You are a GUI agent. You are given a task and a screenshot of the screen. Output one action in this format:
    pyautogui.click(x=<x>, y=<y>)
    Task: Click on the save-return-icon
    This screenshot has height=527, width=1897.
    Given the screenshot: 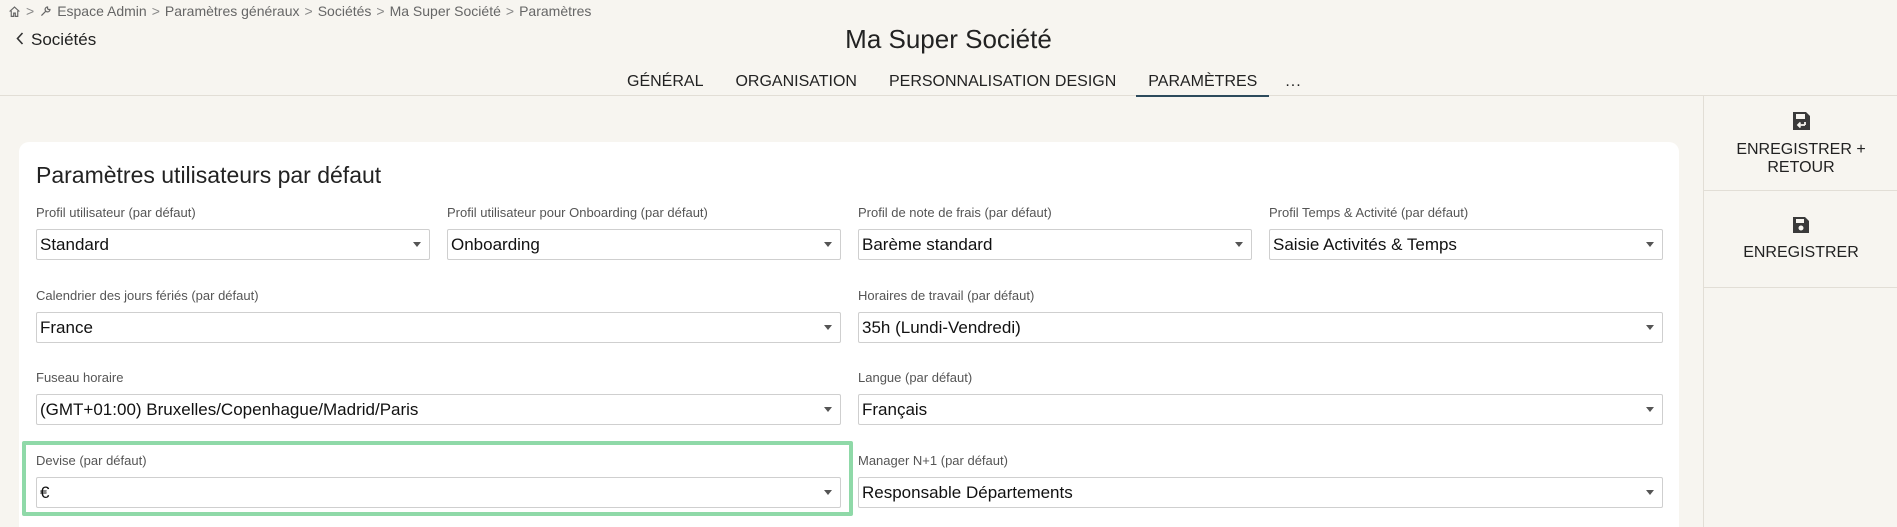 What is the action you would take?
    pyautogui.click(x=1800, y=121)
    